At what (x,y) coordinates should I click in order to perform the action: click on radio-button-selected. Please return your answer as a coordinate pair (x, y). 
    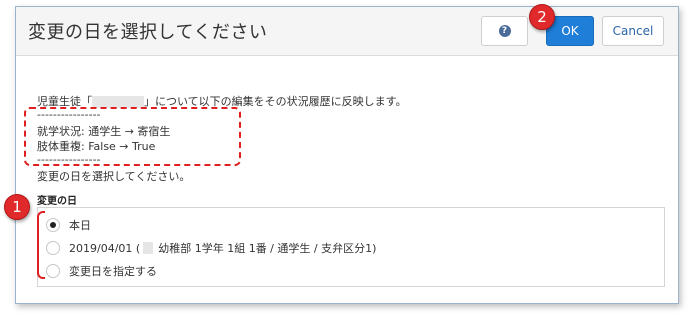
    Looking at the image, I should click on (53, 225).